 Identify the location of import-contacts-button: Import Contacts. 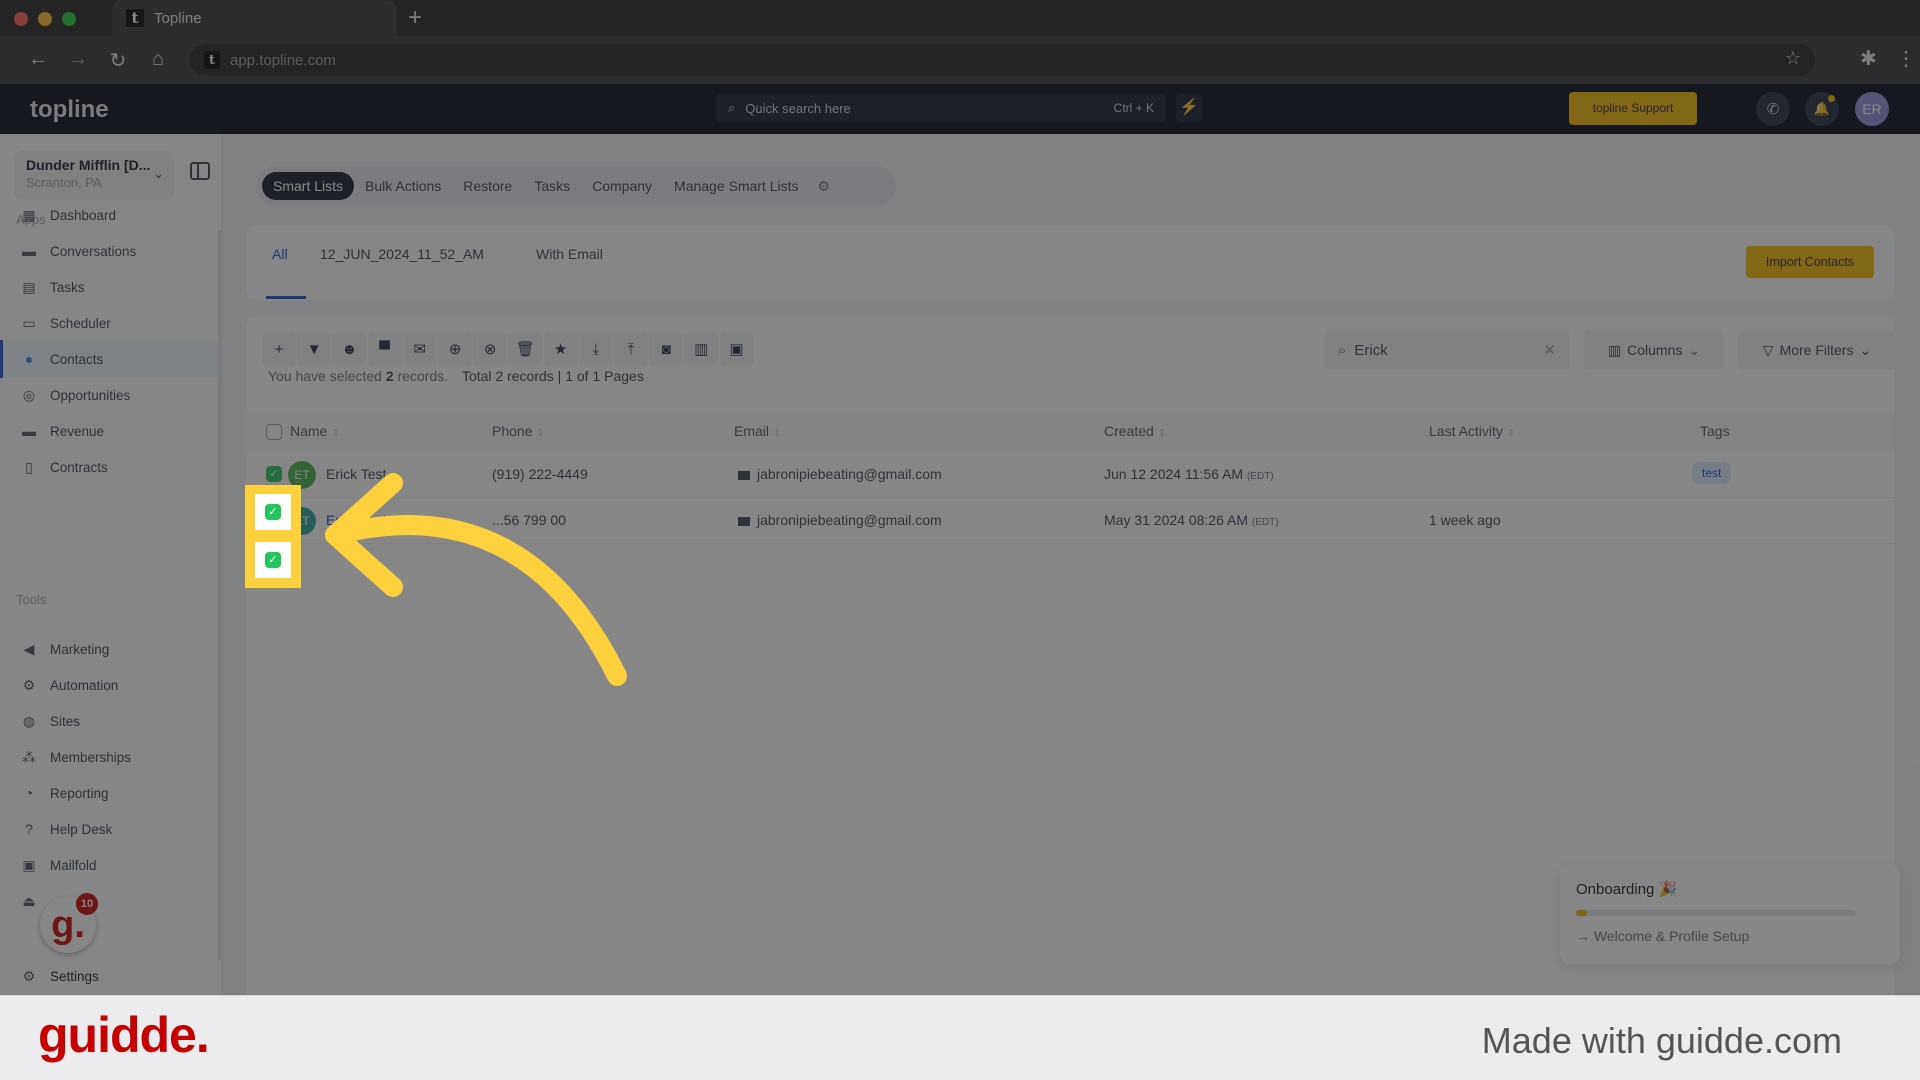
(1810, 262).